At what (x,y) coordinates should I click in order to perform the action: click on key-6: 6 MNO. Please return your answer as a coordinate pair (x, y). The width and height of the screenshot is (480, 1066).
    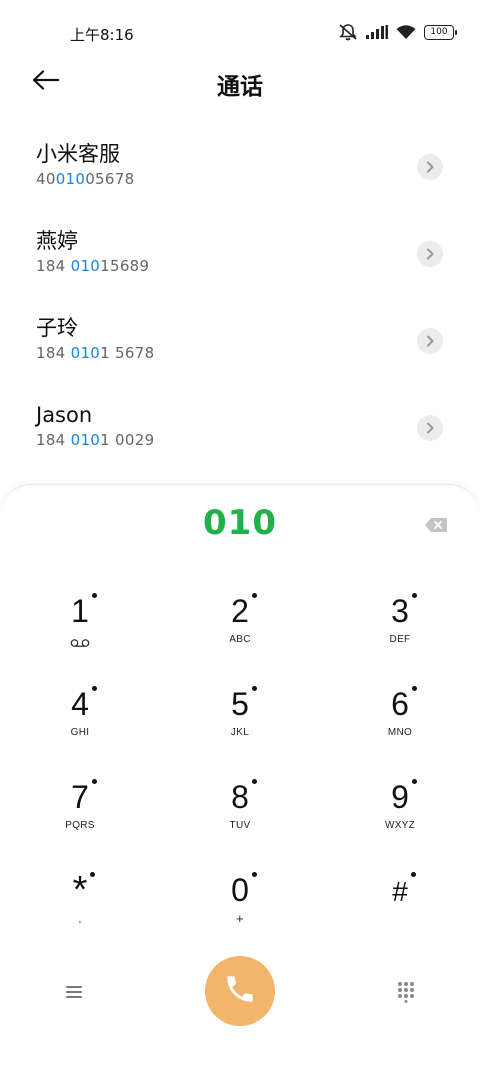
    Looking at the image, I should click on (400, 728).